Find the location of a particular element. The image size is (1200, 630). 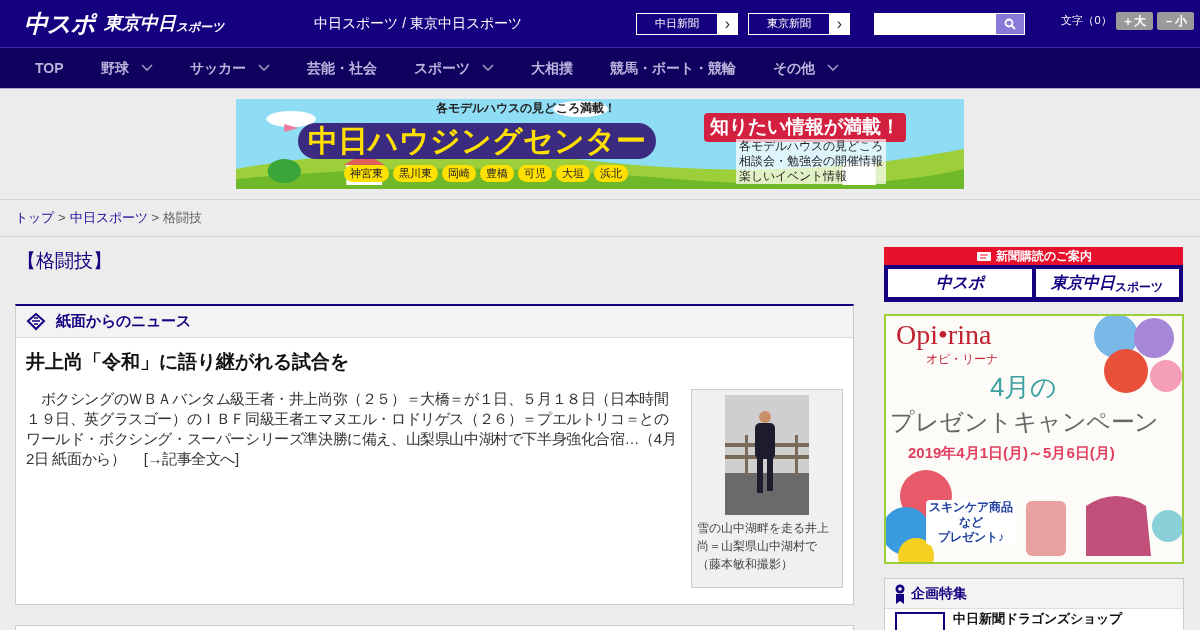

location-tag: 神宮東 is located at coordinates (366, 173).